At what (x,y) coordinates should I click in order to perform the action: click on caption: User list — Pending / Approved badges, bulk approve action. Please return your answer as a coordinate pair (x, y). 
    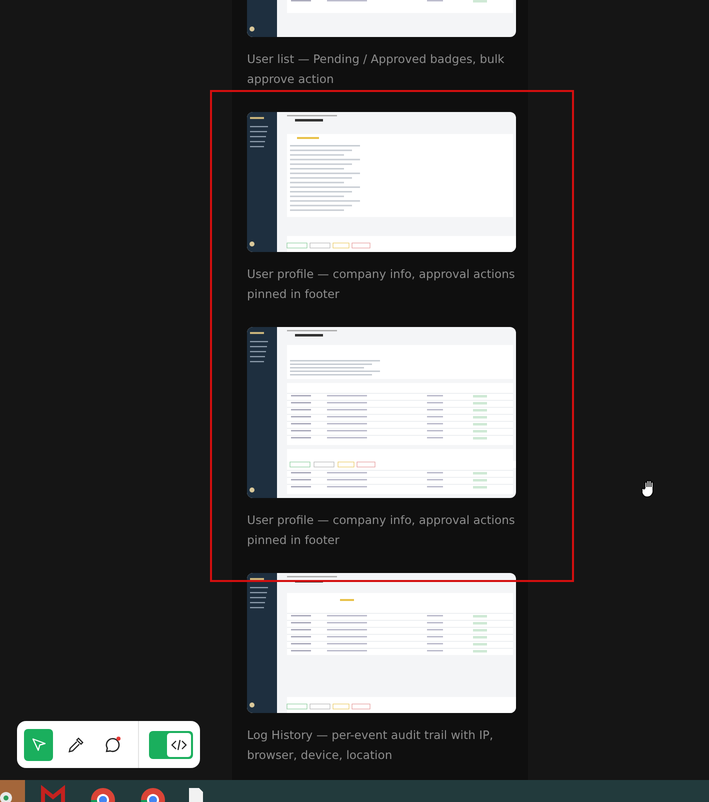
    Looking at the image, I should click on (376, 69).